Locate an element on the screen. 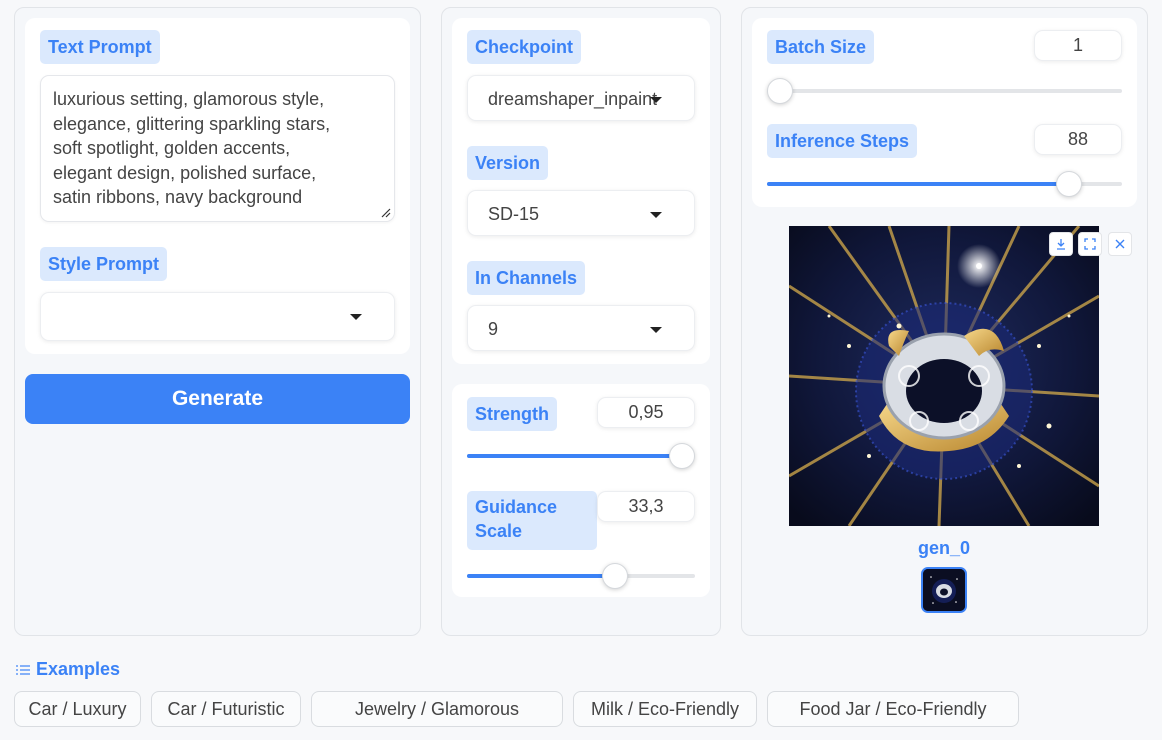 Image resolution: width=1162 pixels, height=740 pixels. batch-size-slider is located at coordinates (944, 91).